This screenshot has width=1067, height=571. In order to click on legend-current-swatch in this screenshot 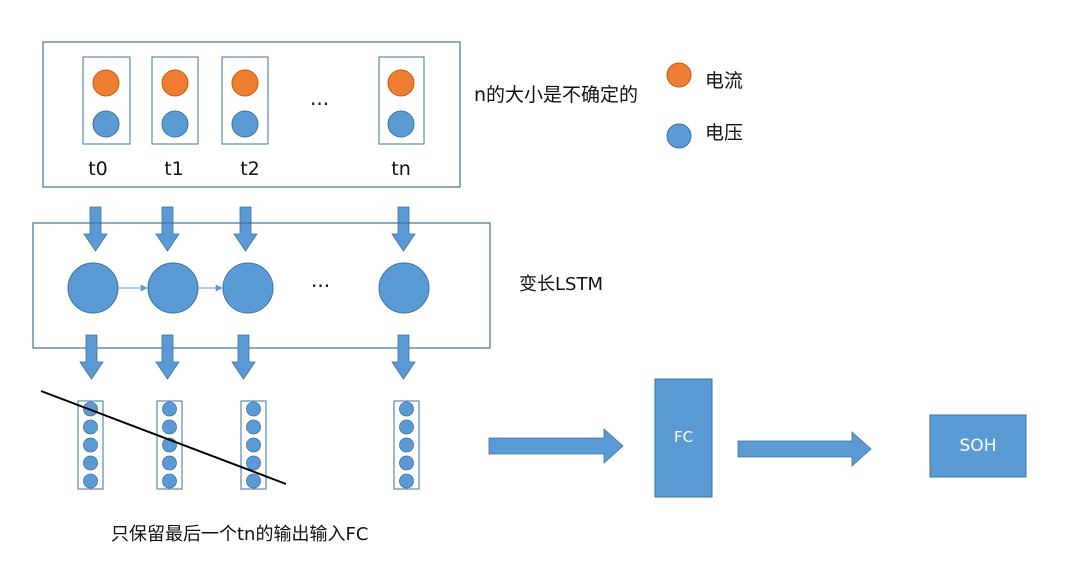, I will do `click(679, 75)`.